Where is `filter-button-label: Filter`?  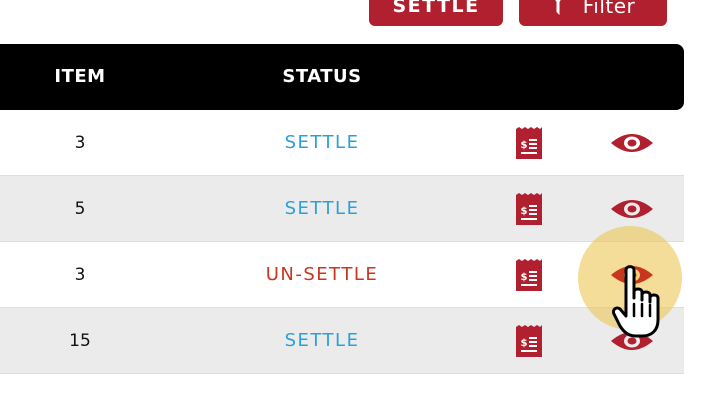 filter-button-label: Filter is located at coordinates (609, 9).